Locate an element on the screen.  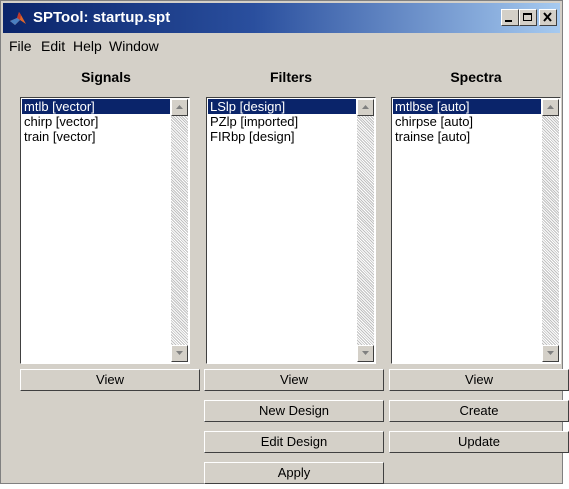
menu-window: Window is located at coordinates (134, 46).